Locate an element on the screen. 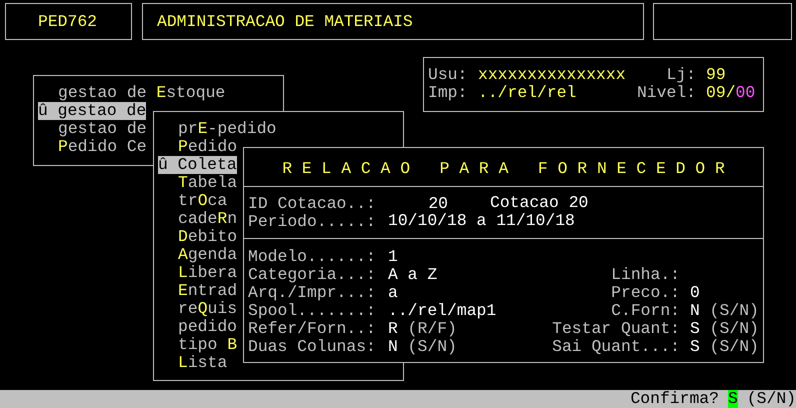  field-label: Refer/Forn..: is located at coordinates (312, 328).